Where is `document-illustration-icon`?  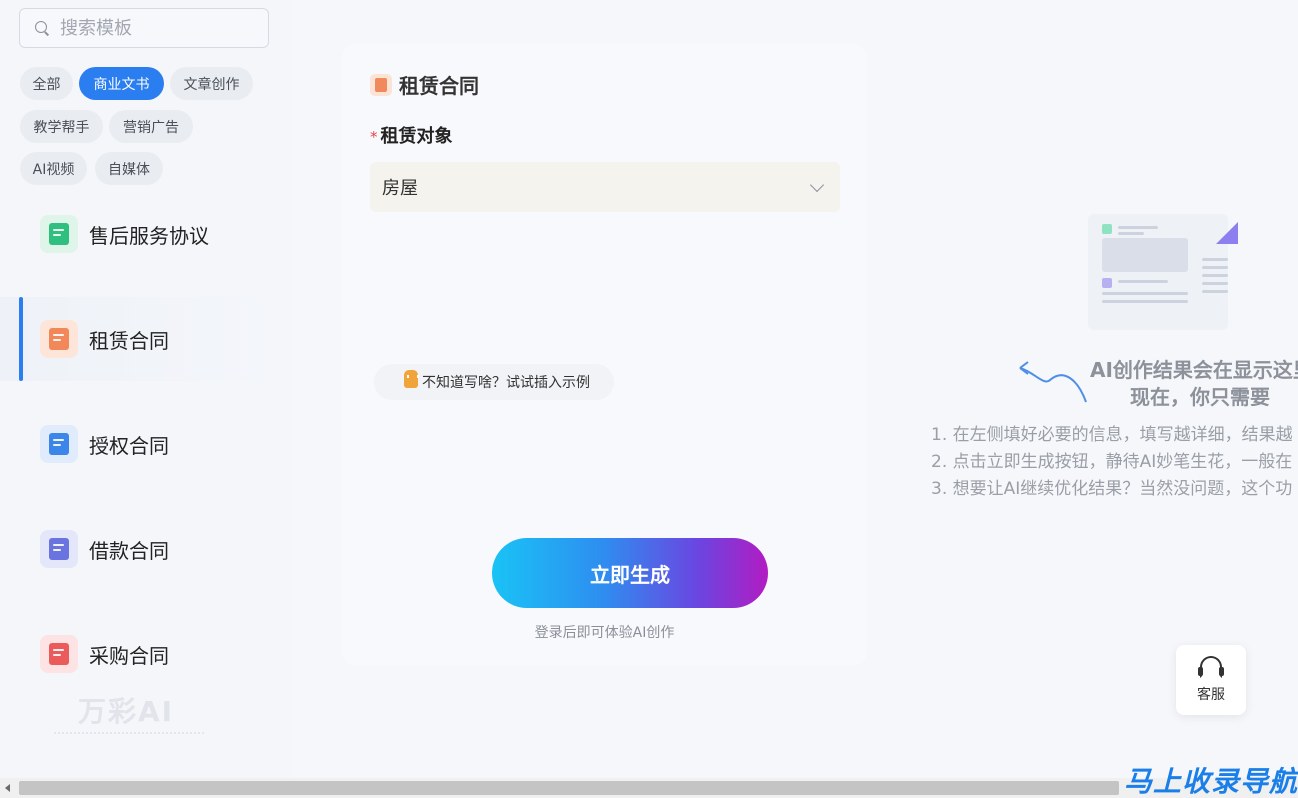 document-illustration-icon is located at coordinates (1164, 274).